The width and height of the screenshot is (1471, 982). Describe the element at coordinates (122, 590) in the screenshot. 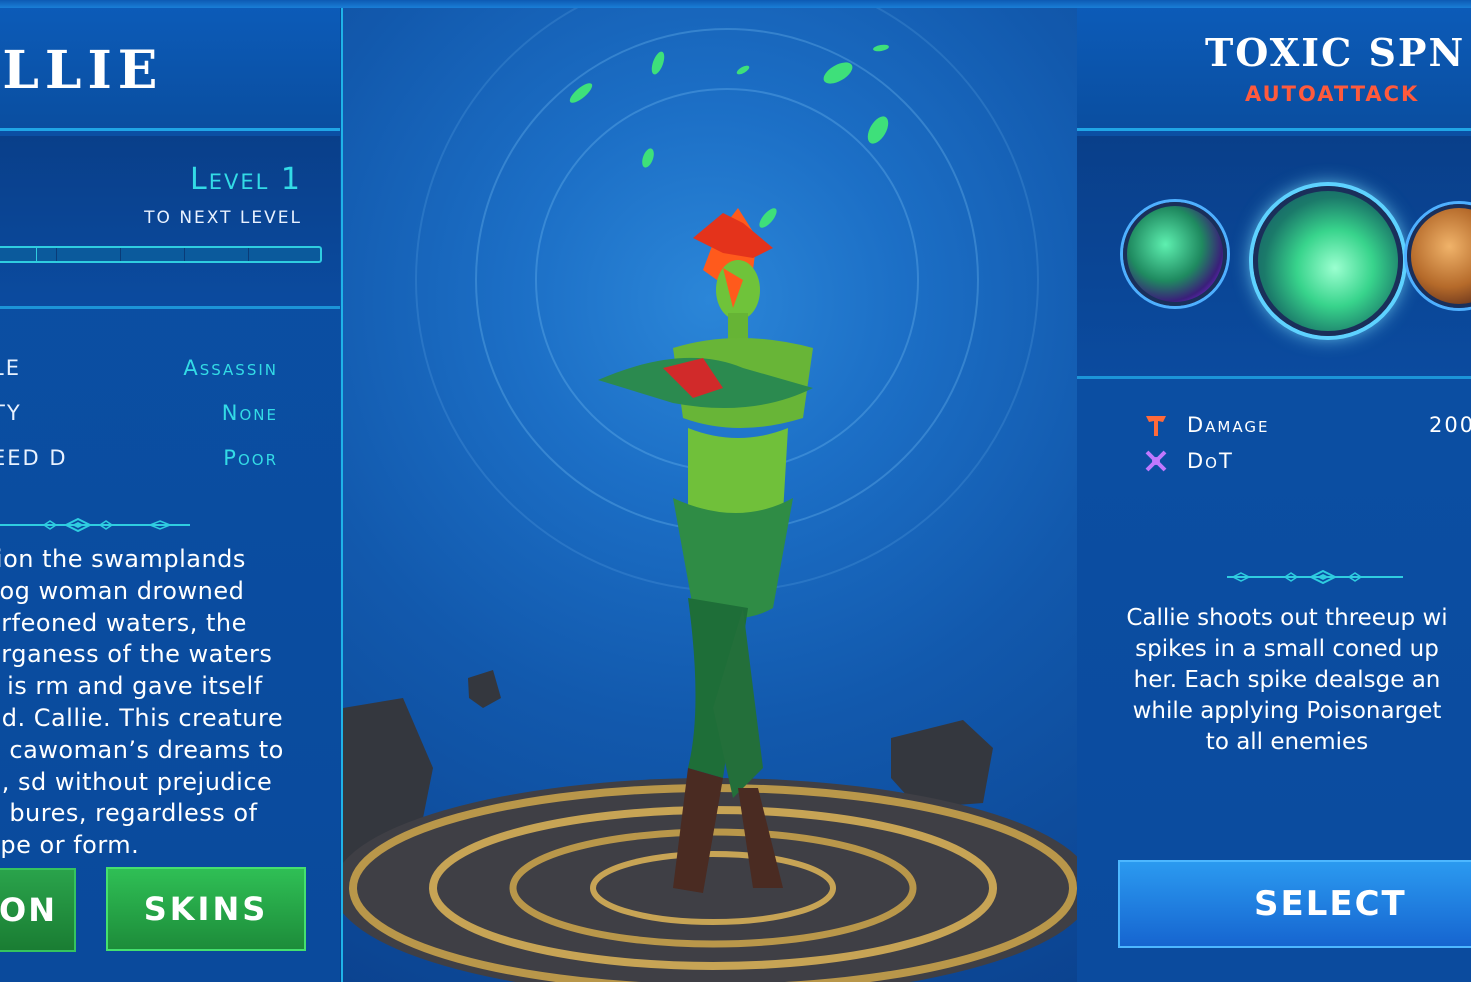

I see `lore-line: Fog woman drowned` at that location.